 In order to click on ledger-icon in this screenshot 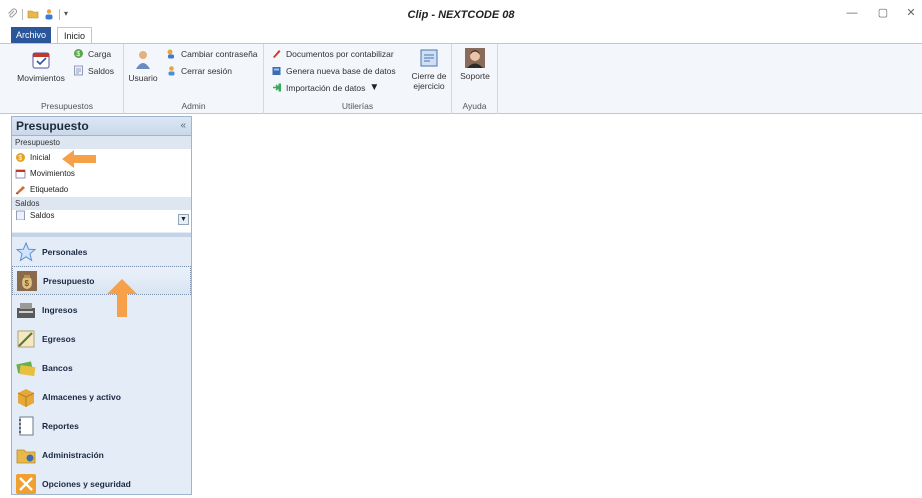, I will do `click(429, 58)`.